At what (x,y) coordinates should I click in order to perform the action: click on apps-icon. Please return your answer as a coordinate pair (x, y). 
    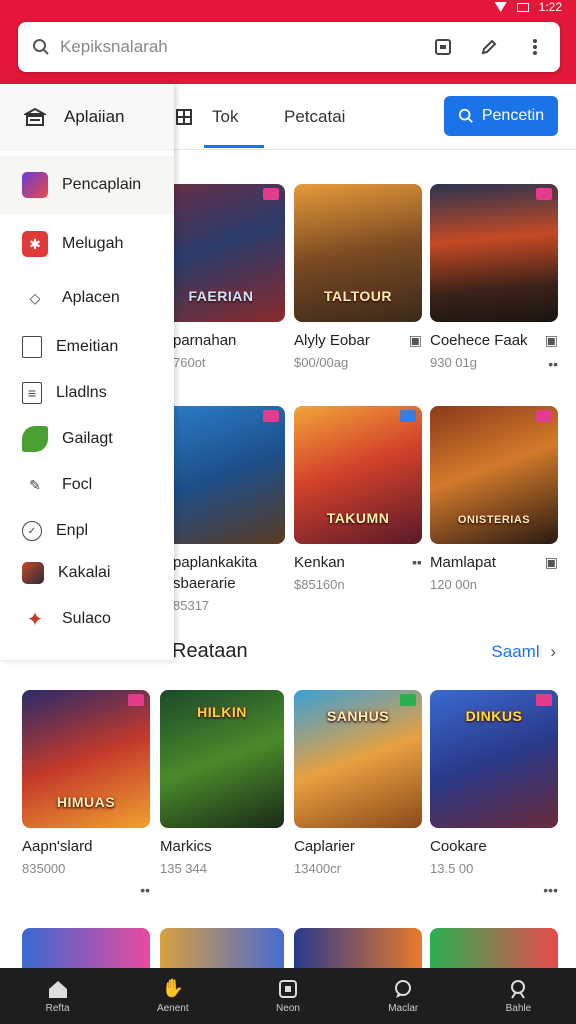
    Looking at the image, I should click on (288, 989).